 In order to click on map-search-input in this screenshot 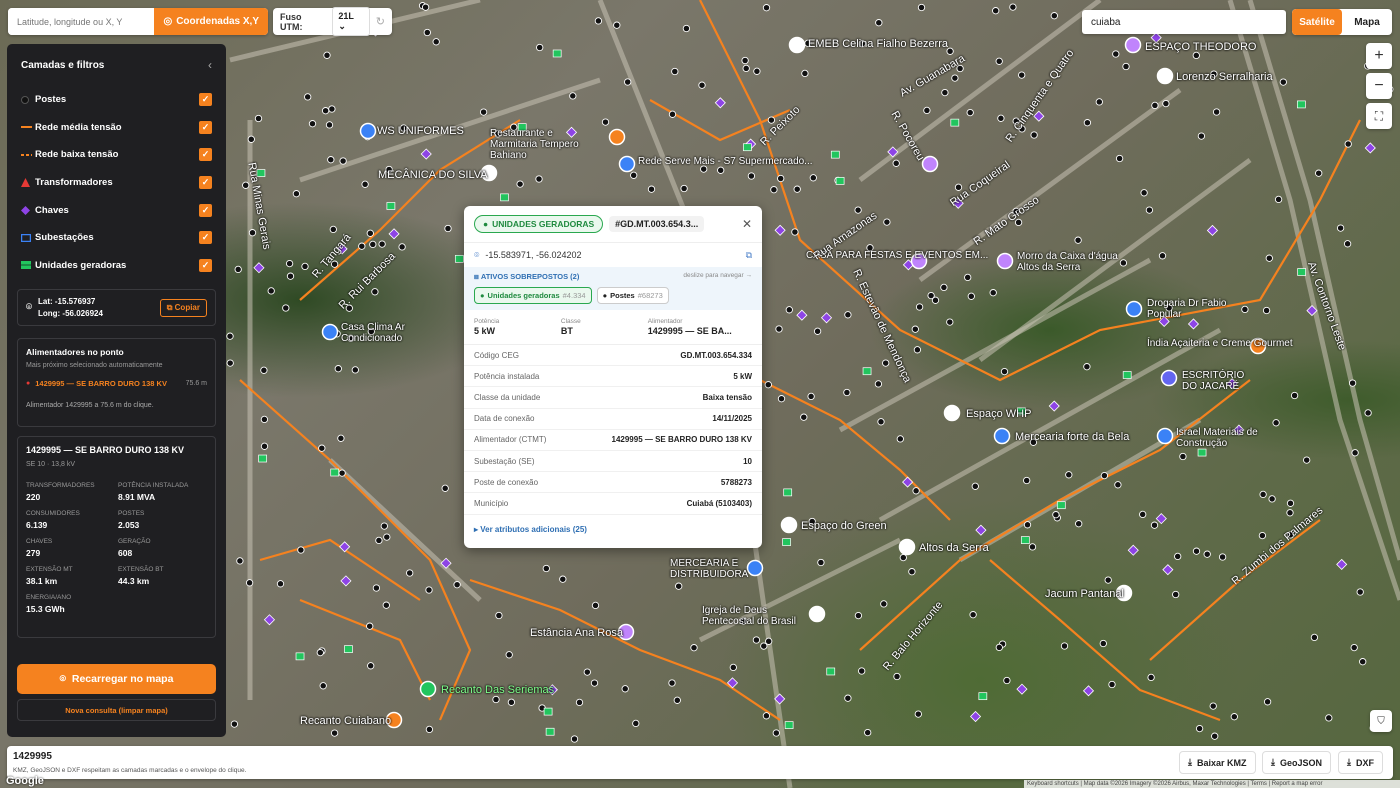, I will do `click(1184, 22)`.